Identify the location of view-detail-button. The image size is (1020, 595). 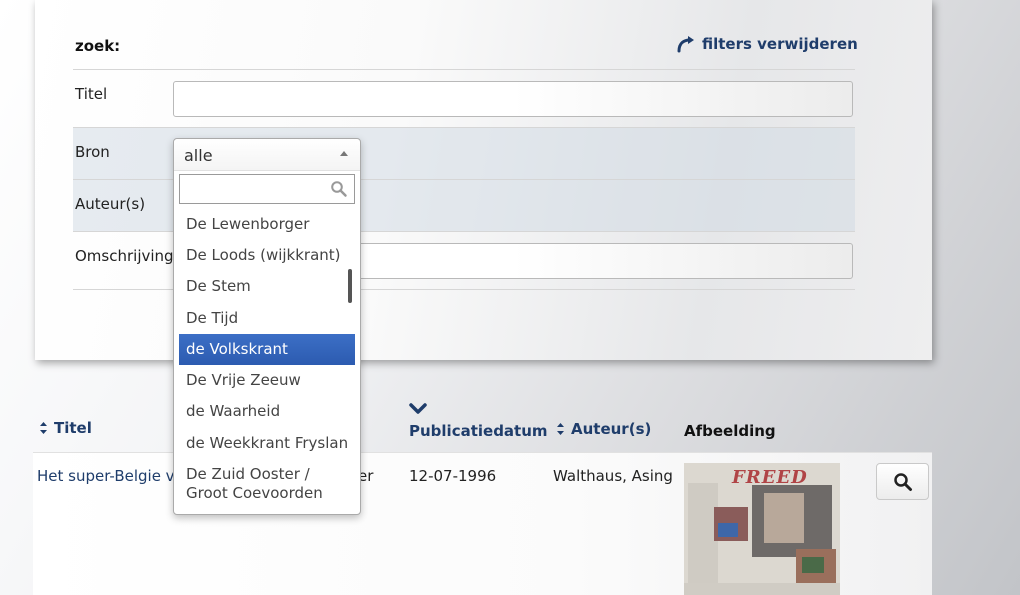
(902, 481).